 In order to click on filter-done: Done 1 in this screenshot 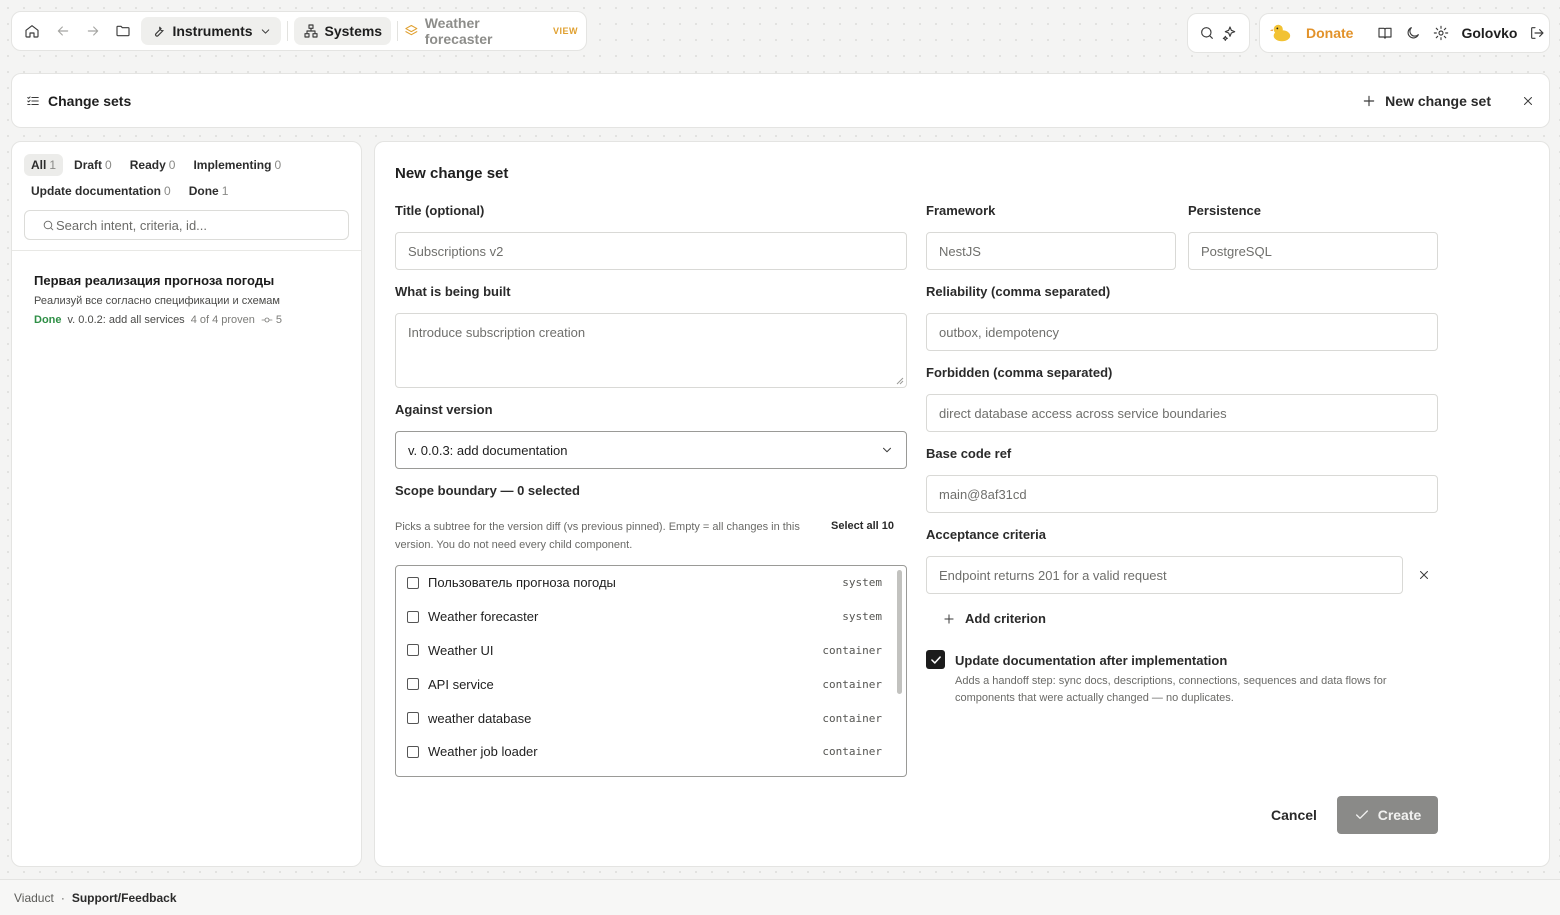, I will do `click(209, 191)`.